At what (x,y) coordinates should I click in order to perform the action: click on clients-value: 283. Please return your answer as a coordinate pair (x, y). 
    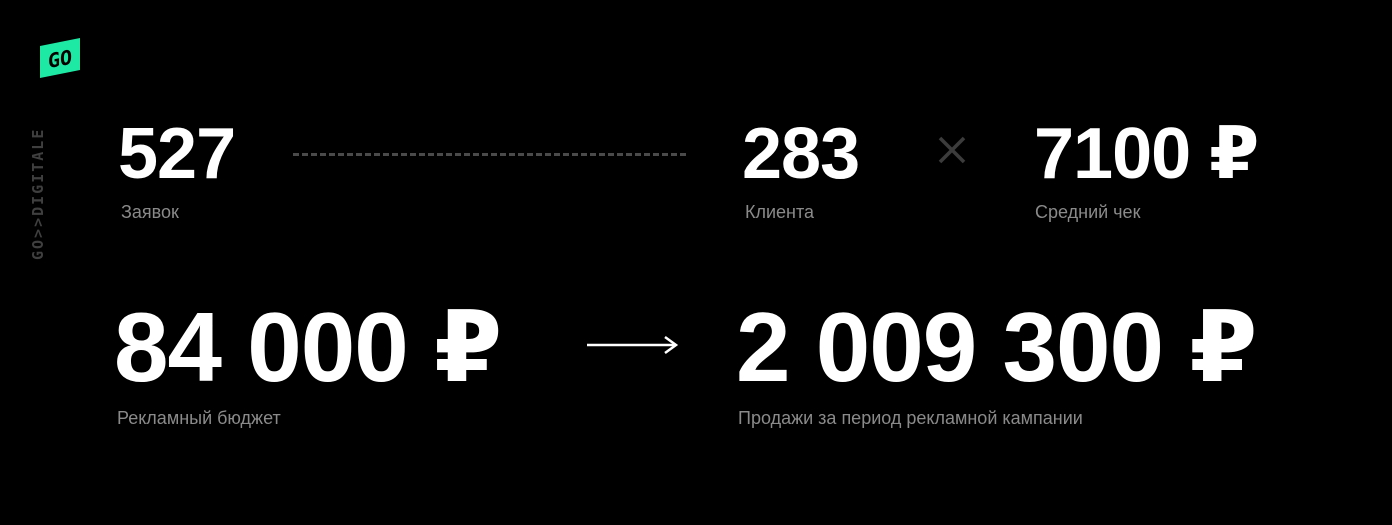
    Looking at the image, I should click on (801, 154).